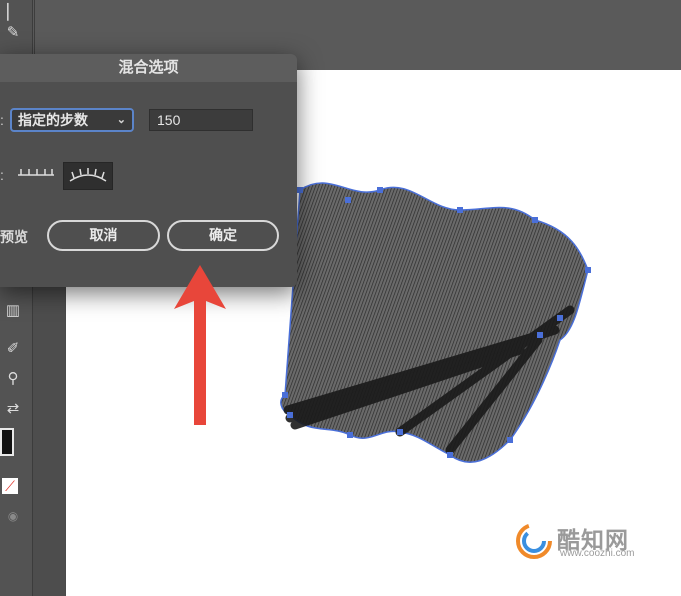  I want to click on spacing-select: 指定的步数 ⌄, so click(72, 120).